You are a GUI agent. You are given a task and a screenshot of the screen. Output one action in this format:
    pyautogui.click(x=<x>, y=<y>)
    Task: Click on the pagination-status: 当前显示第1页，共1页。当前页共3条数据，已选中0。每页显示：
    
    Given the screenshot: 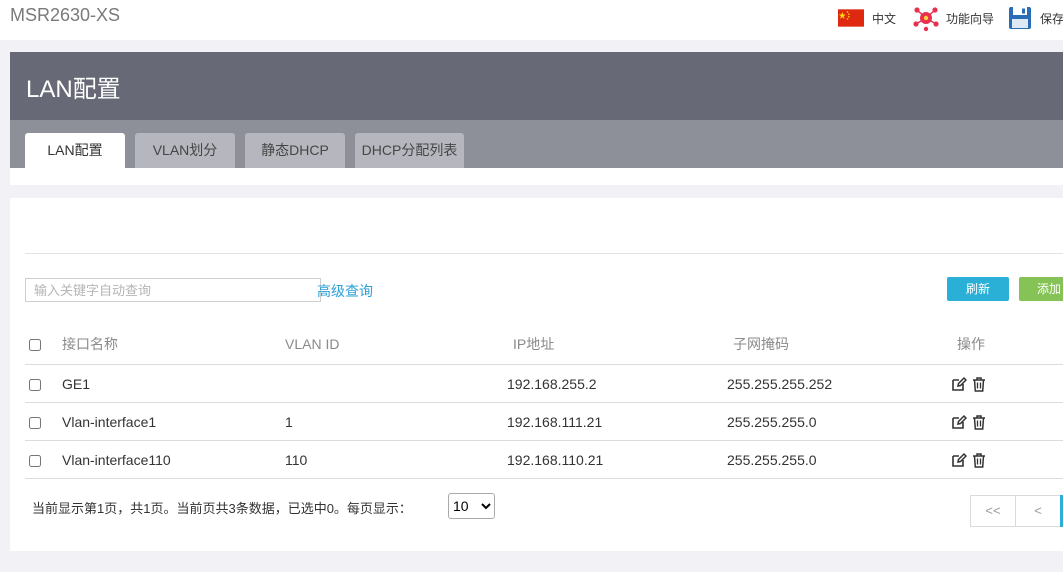 What is the action you would take?
    pyautogui.click(x=222, y=508)
    